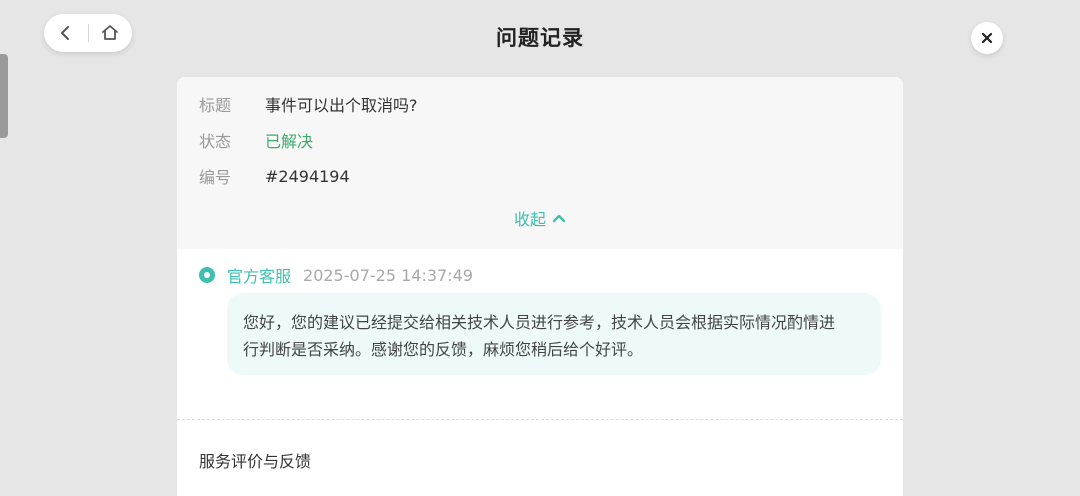 The width and height of the screenshot is (1080, 496). What do you see at coordinates (207, 275) in the screenshot?
I see `support-dot-icon` at bounding box center [207, 275].